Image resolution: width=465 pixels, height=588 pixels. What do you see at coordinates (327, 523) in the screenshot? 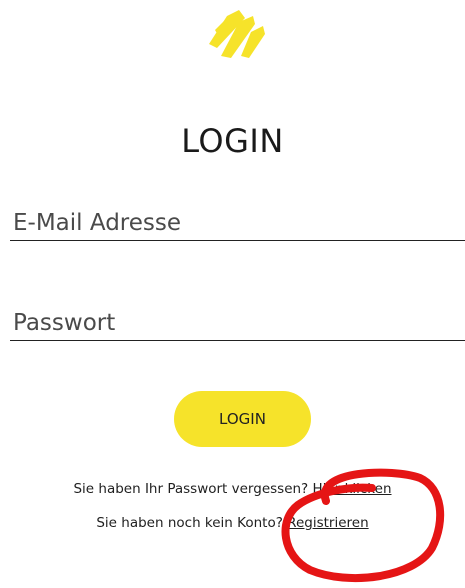
I see `register-link: Registrieren` at bounding box center [327, 523].